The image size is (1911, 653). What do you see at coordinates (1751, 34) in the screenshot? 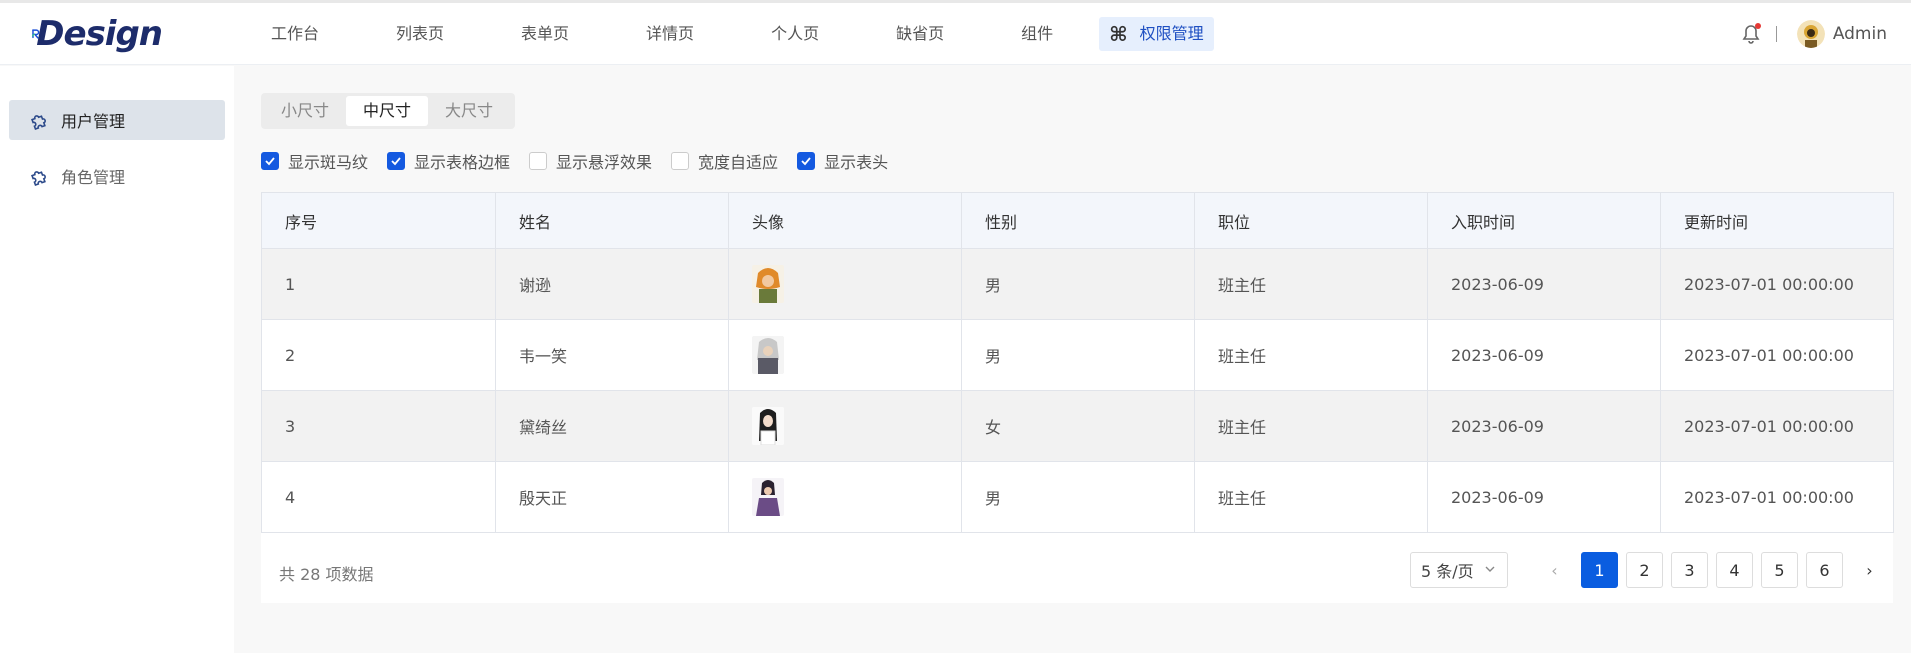
I see `notification-bell` at bounding box center [1751, 34].